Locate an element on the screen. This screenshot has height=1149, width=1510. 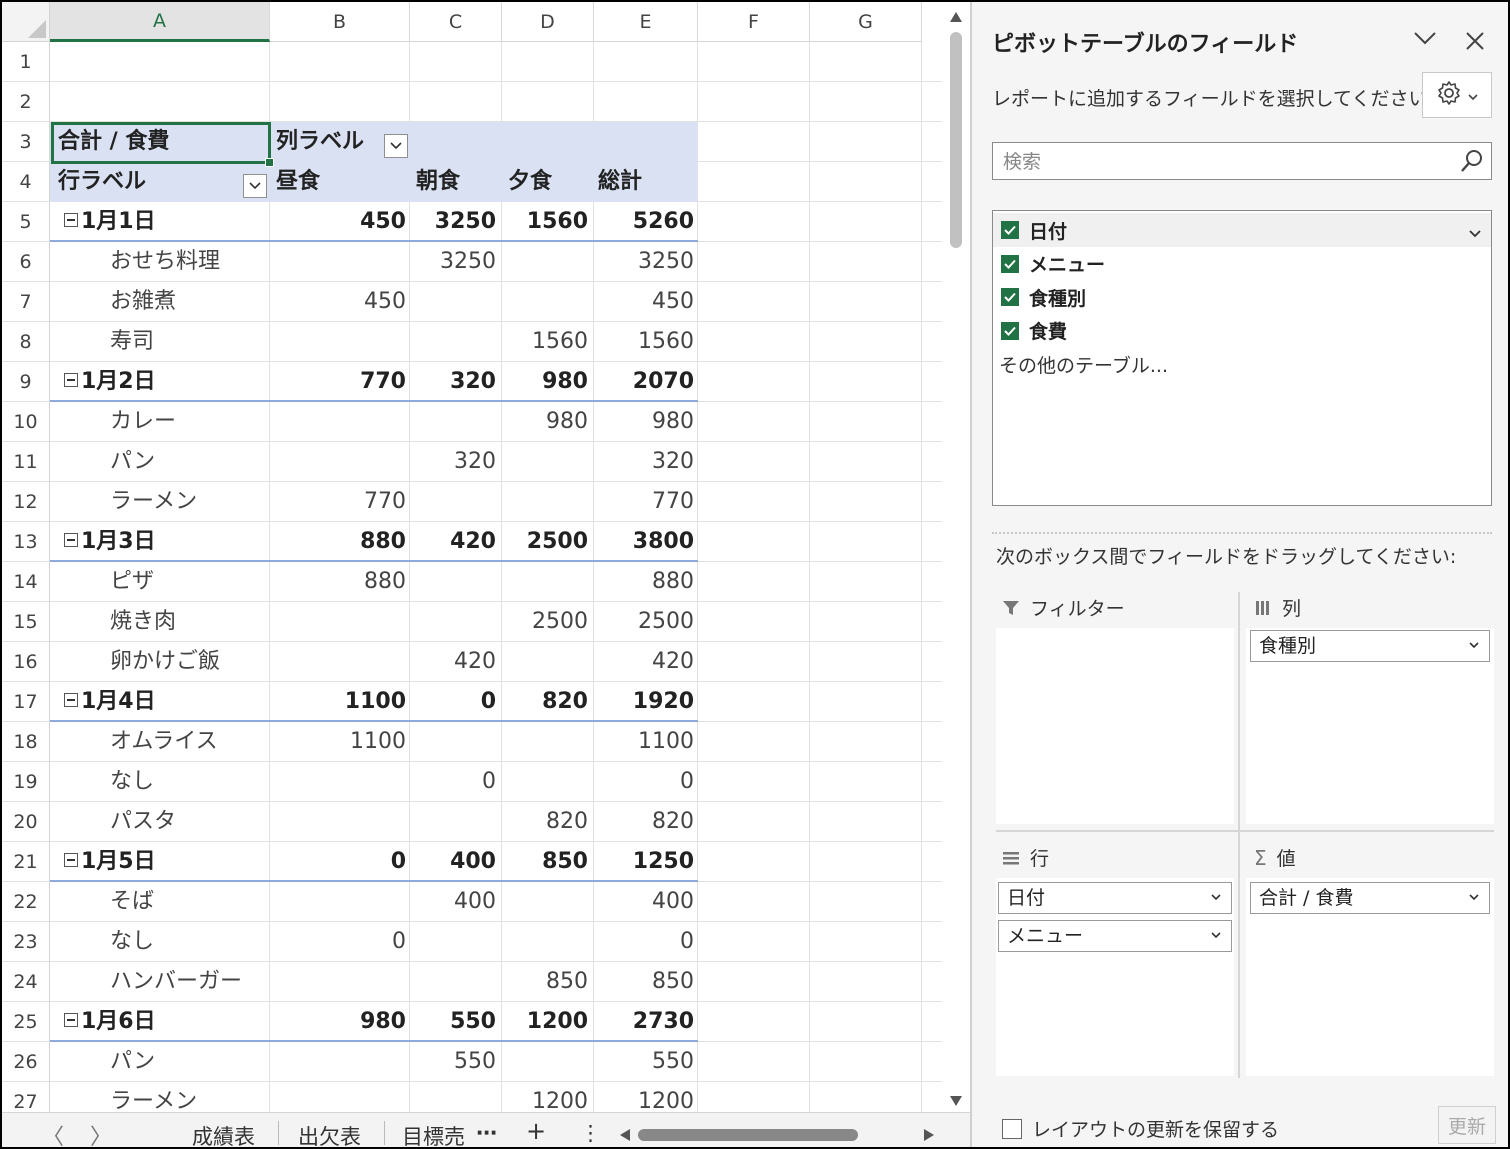
row-header-25: 25 is located at coordinates (26, 1022).